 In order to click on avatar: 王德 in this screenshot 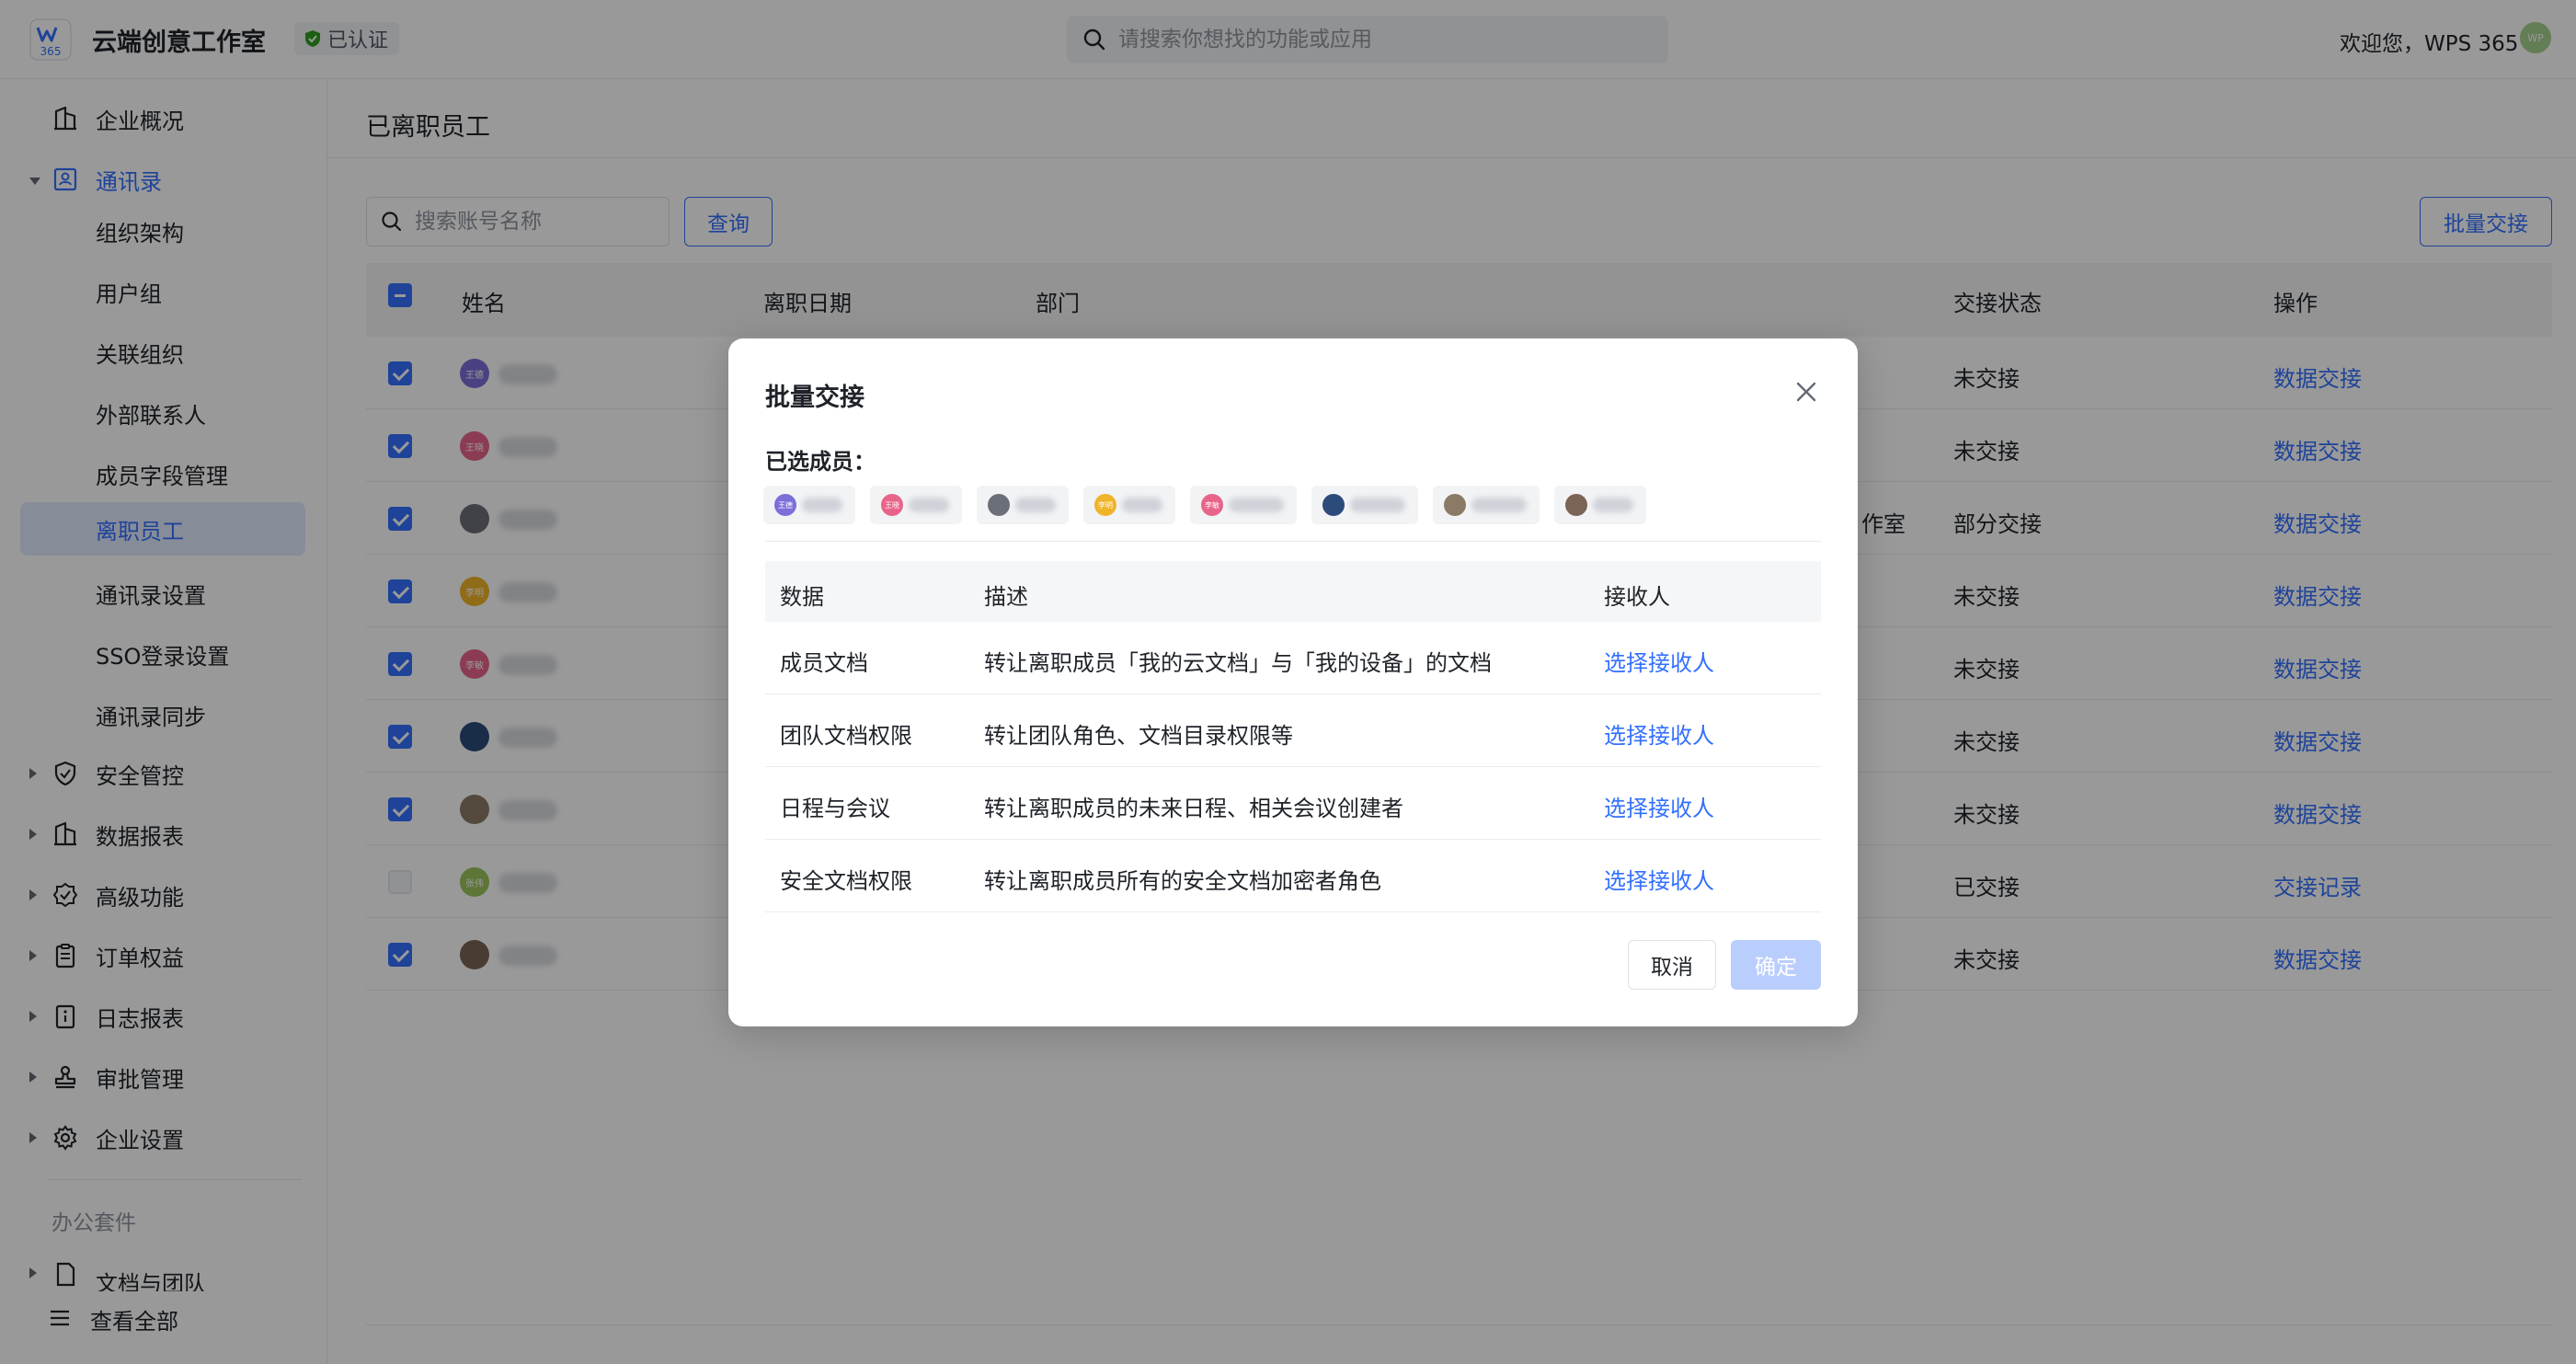, I will do `click(785, 505)`.